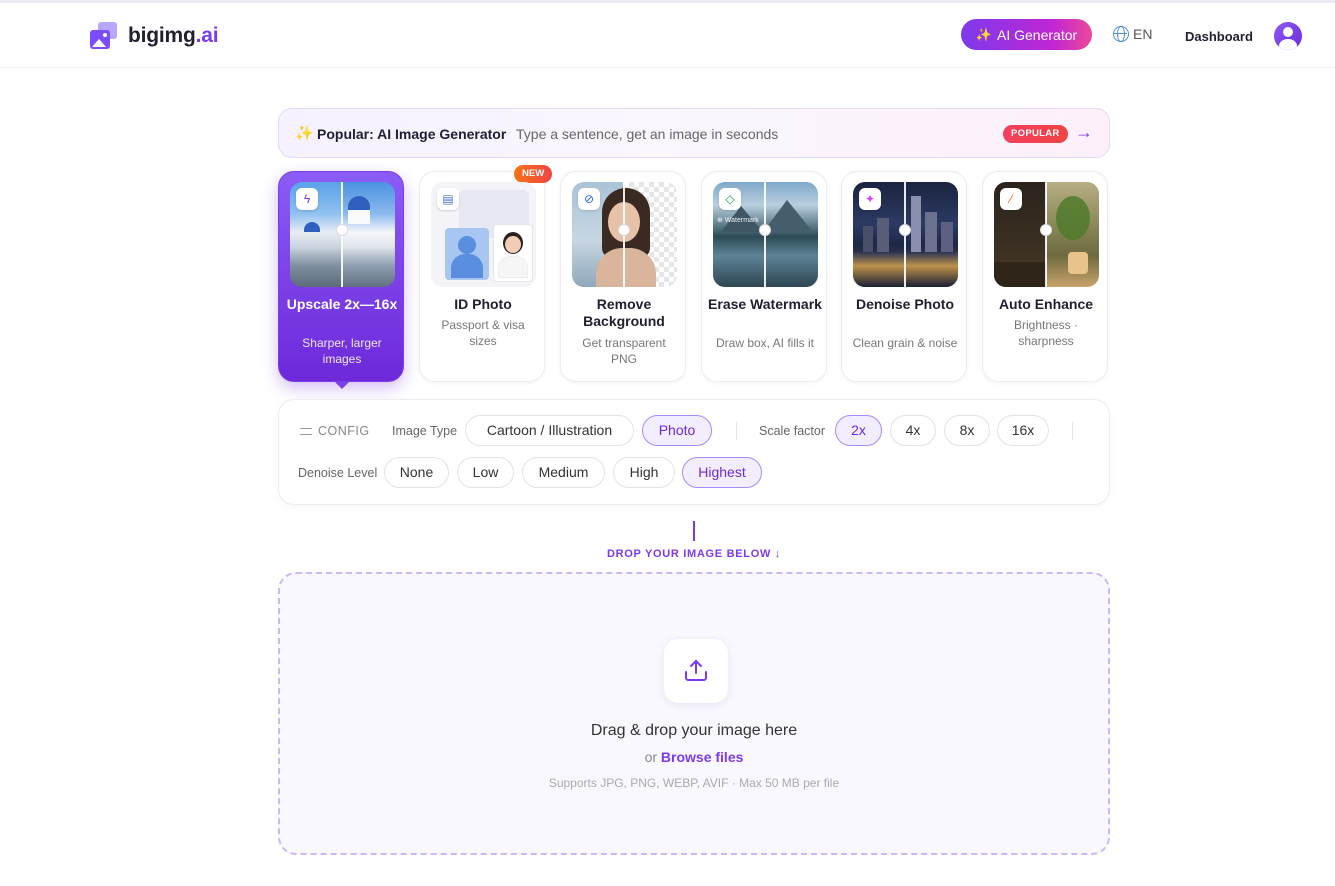 The image size is (1335, 886). Describe the element at coordinates (677, 430) in the screenshot. I see `image-type-option-photo: Photo` at that location.